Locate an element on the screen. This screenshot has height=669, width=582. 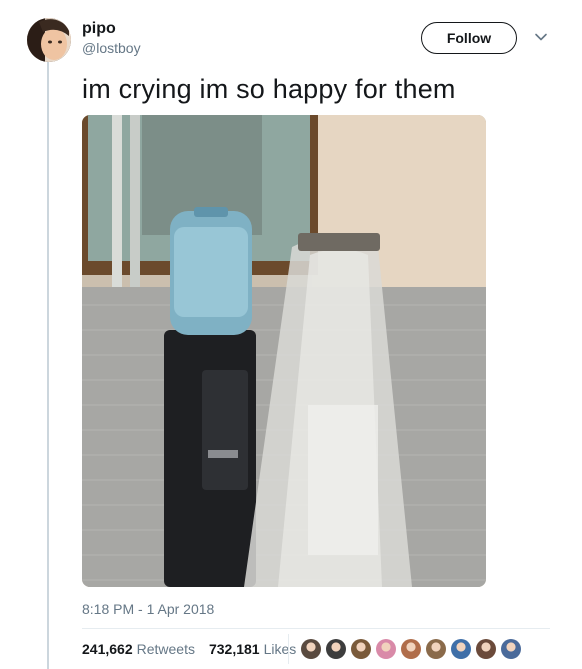
tweet-text: im crying im so happy for them is located at coordinates (269, 89).